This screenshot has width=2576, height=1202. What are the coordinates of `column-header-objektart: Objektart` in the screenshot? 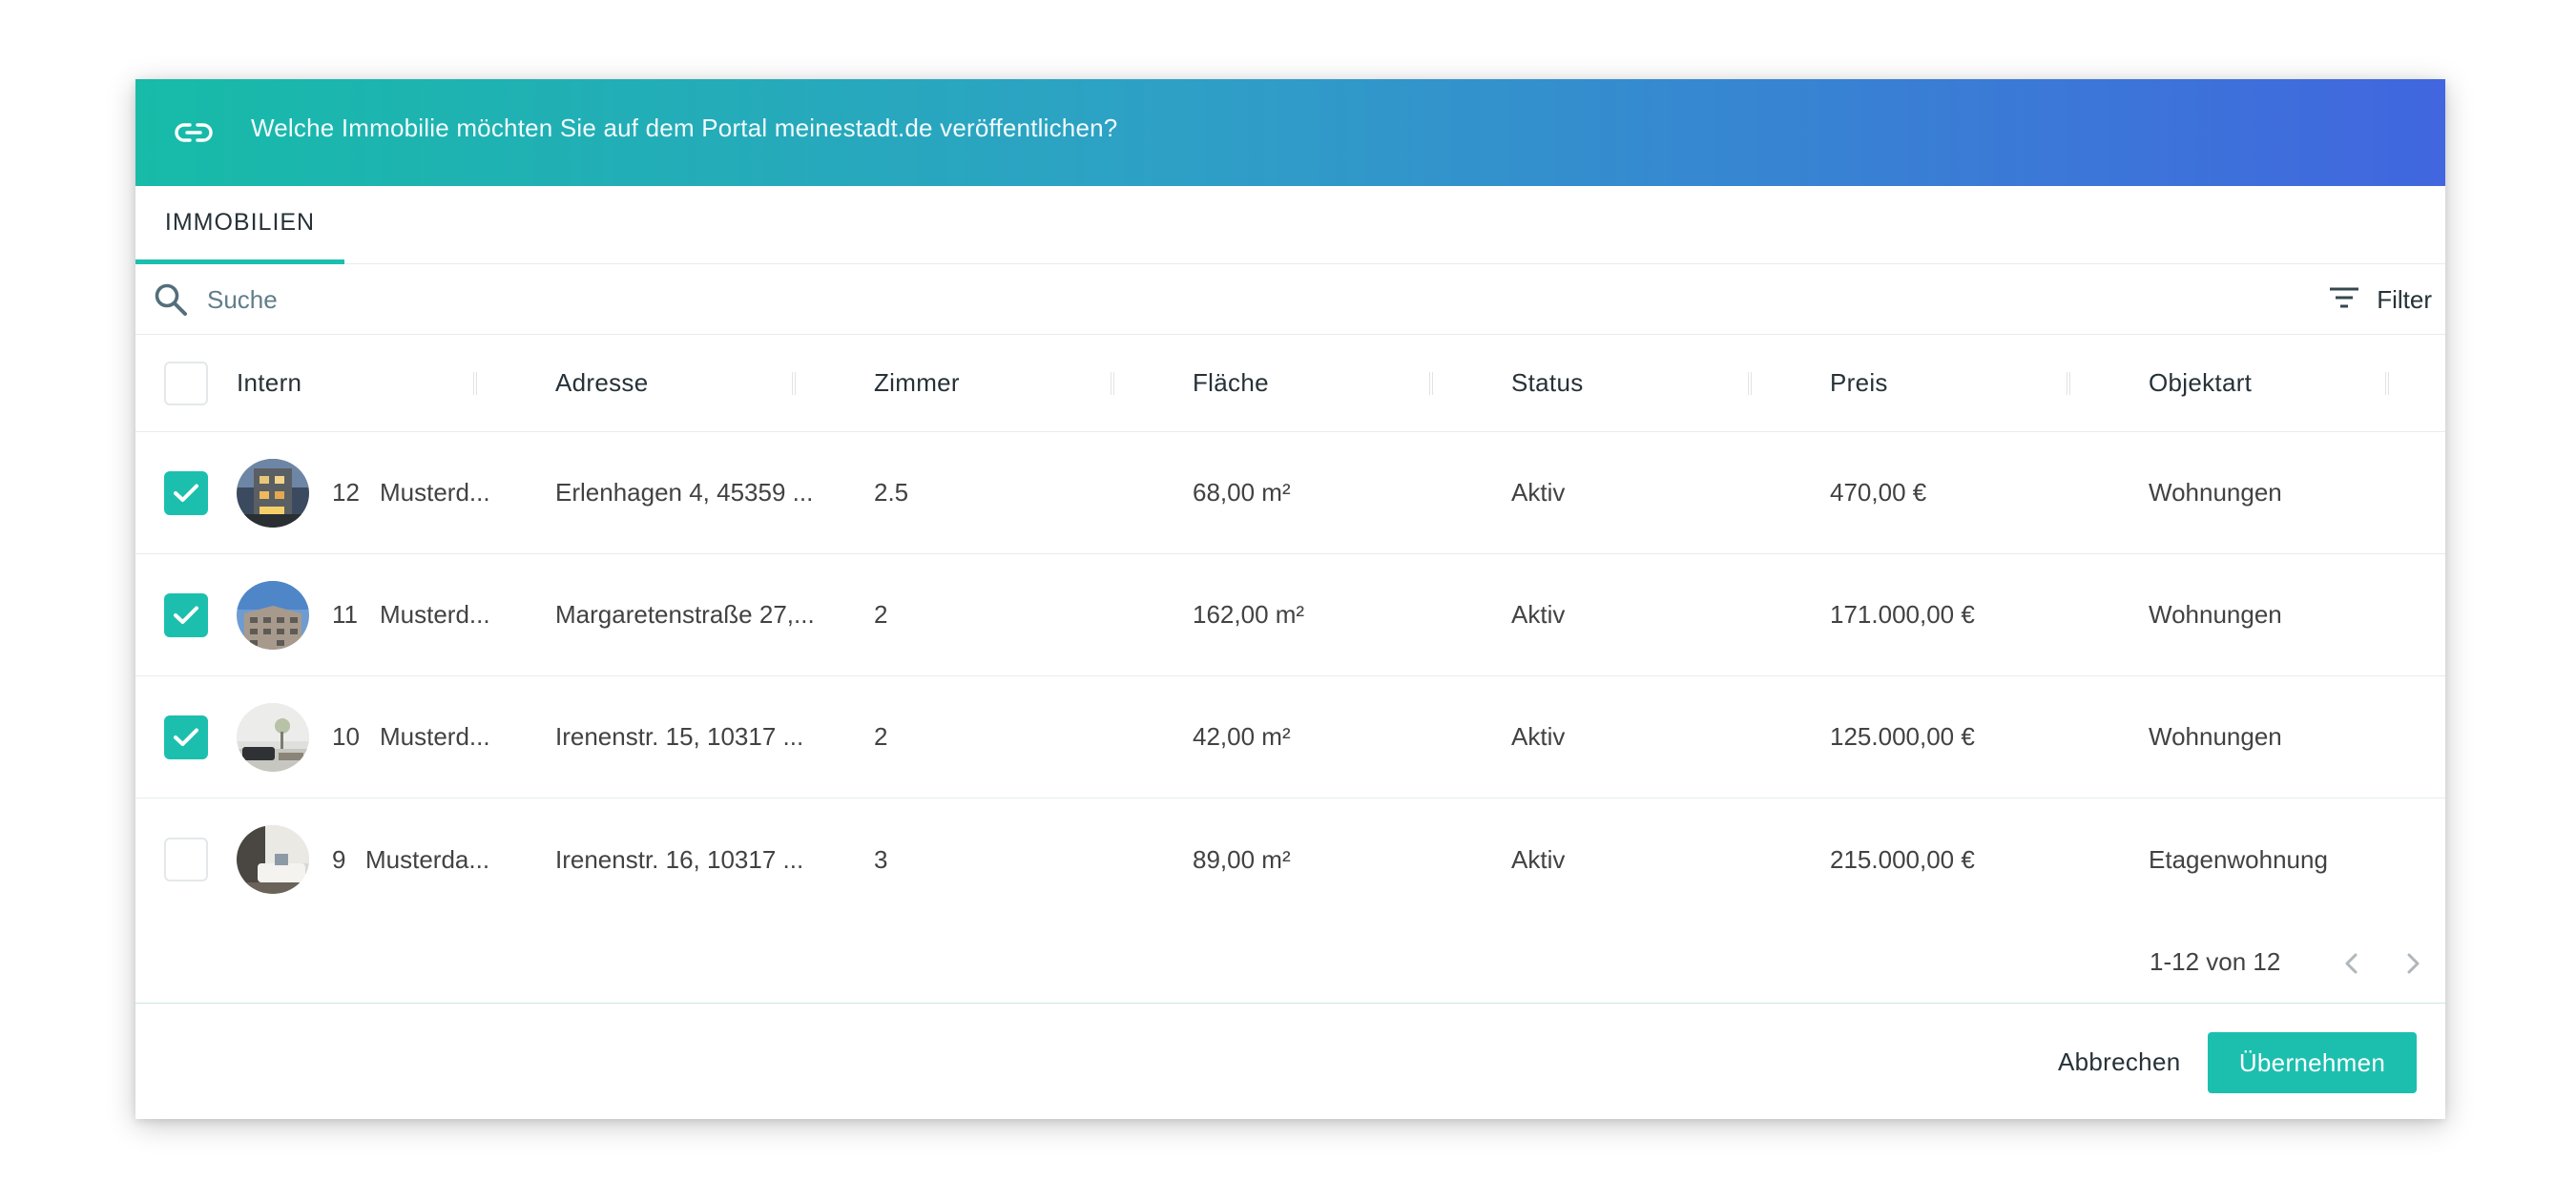 It's located at (2200, 383).